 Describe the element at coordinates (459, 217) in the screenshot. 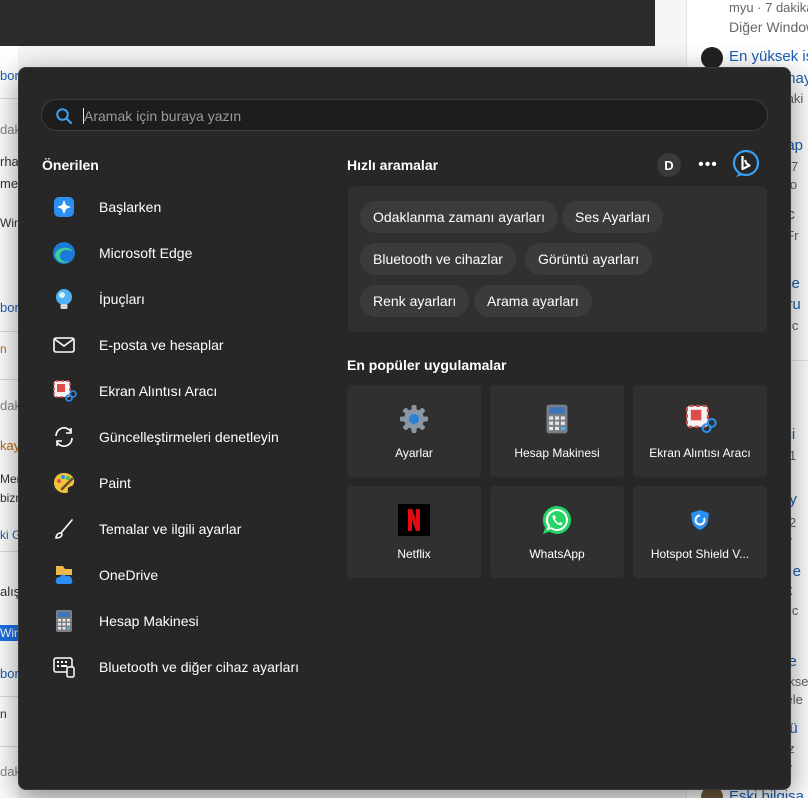

I see `quick-search-chip: Odaklanma zamanı ayarları` at that location.